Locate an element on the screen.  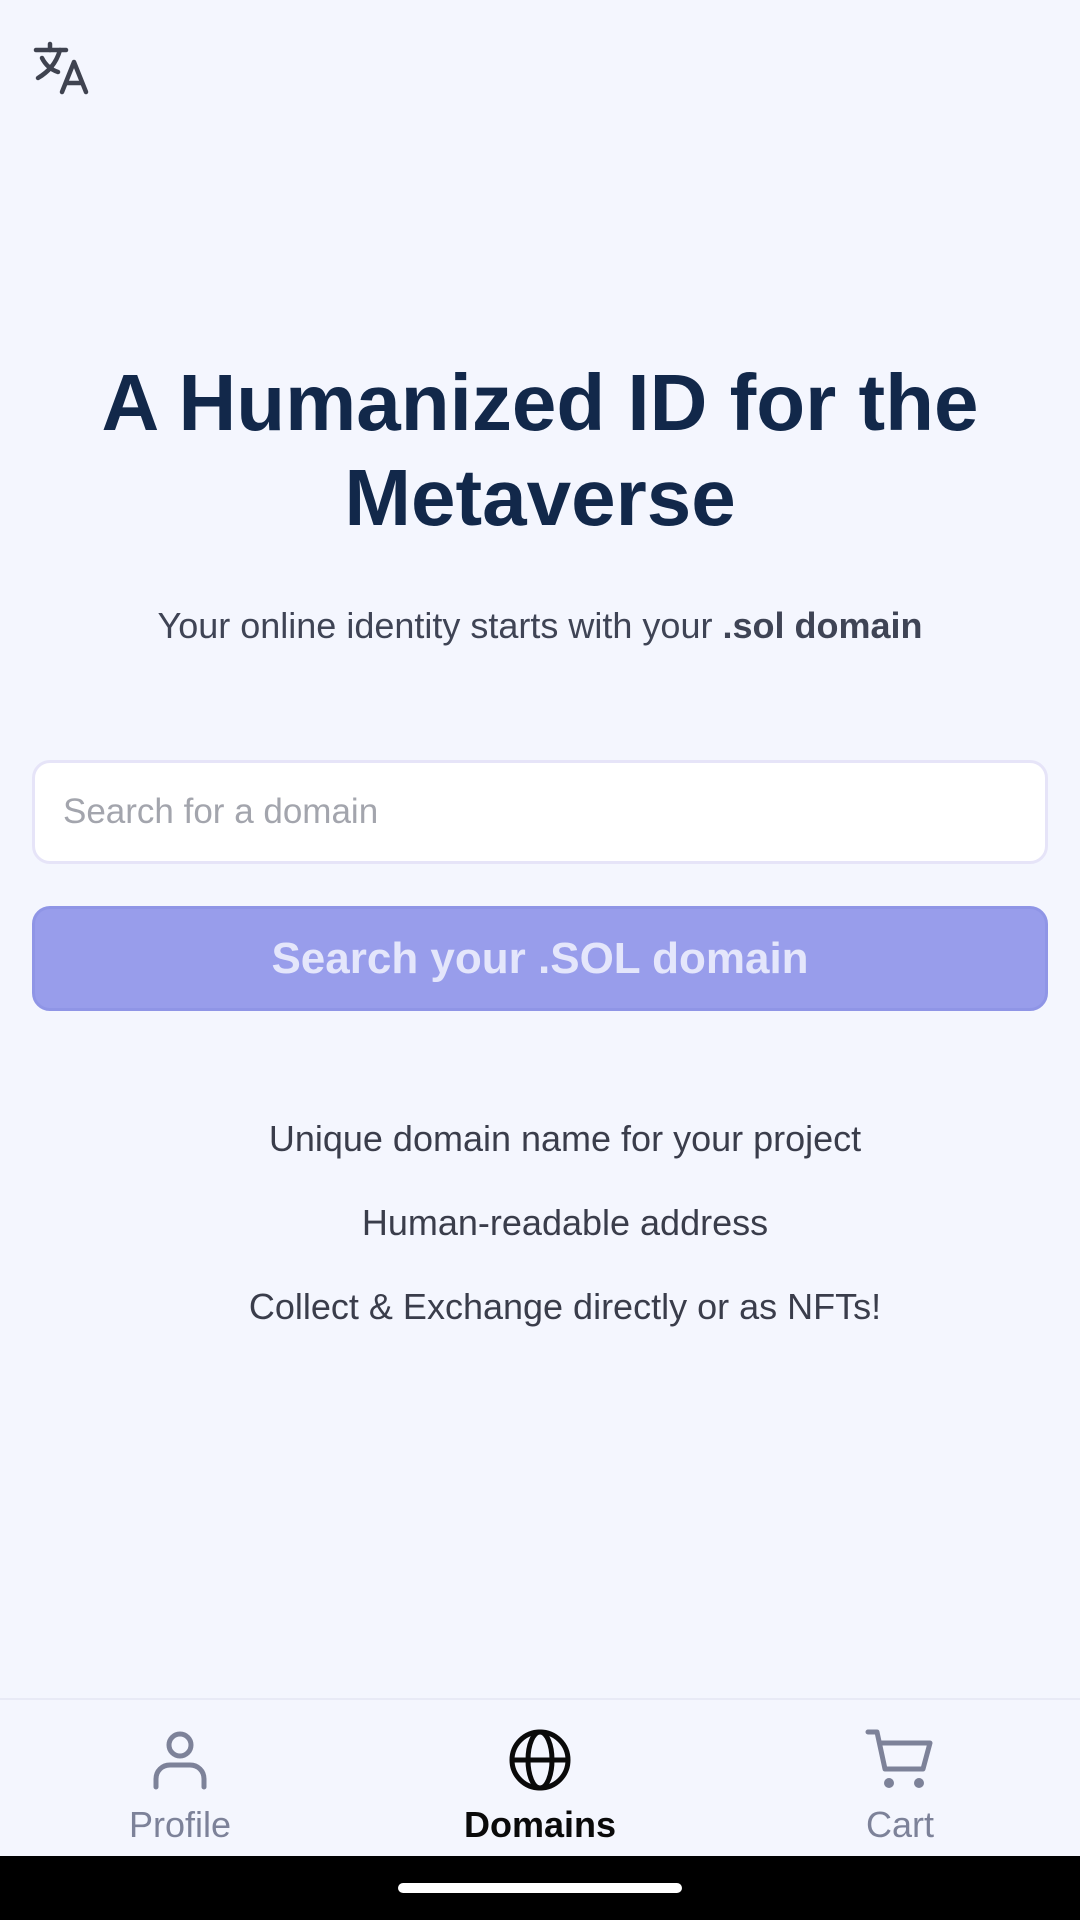
nav-item-profile: Profile is located at coordinates (180, 1779).